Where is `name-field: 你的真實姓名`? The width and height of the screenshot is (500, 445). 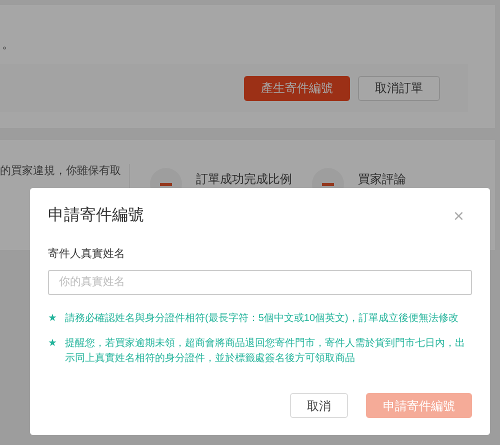 name-field: 你的真實姓名 is located at coordinates (260, 282).